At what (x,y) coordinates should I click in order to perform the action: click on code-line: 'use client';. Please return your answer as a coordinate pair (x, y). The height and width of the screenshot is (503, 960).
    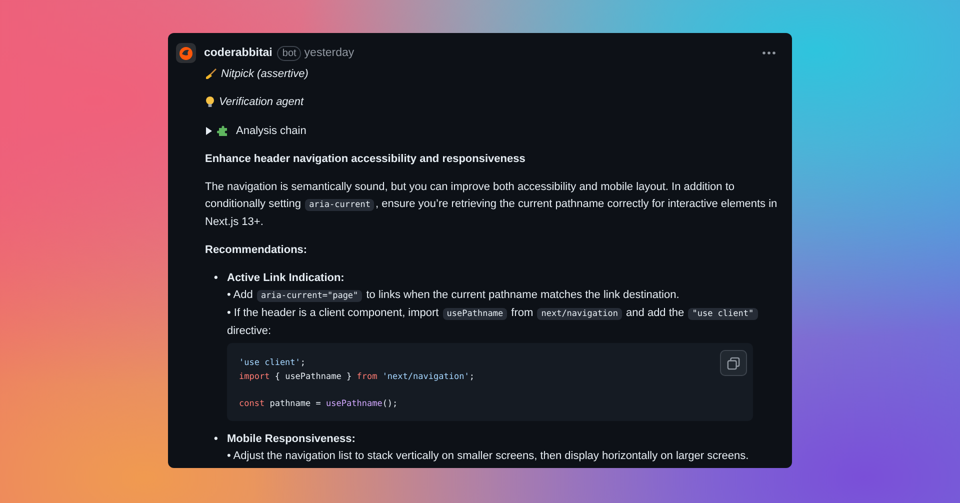
    Looking at the image, I should click on (272, 363).